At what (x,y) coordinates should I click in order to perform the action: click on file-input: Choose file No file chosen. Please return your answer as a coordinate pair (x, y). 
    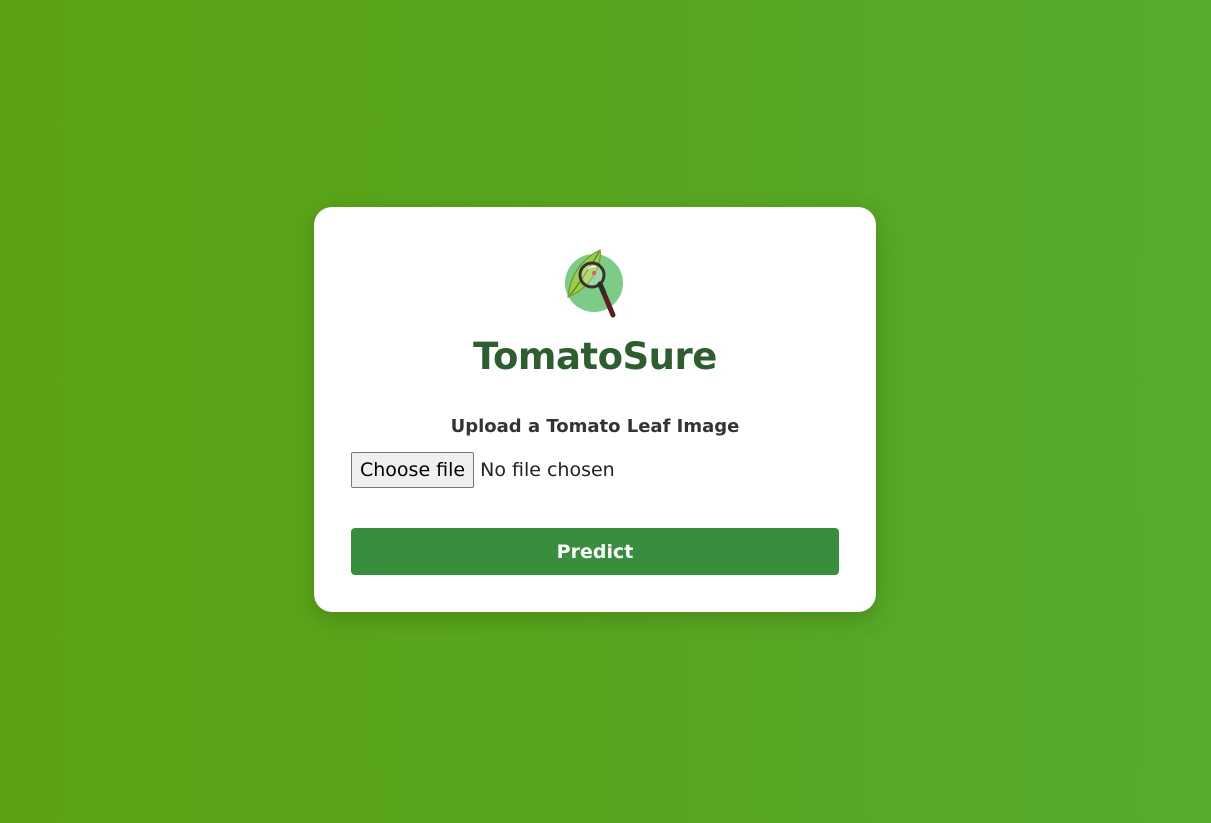
    Looking at the image, I should click on (483, 470).